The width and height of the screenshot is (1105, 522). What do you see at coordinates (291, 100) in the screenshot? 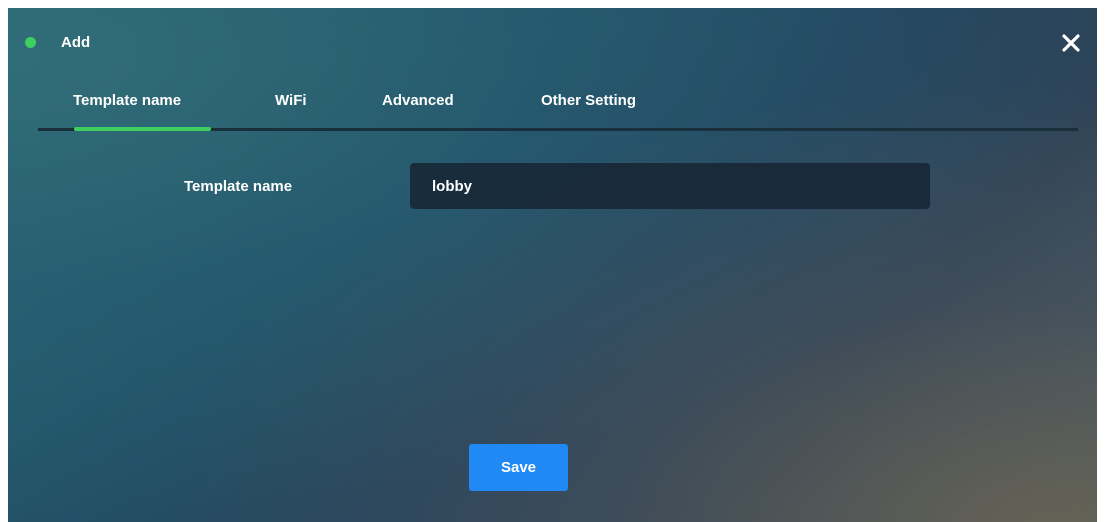
I see `tab-wifi: WiFi` at bounding box center [291, 100].